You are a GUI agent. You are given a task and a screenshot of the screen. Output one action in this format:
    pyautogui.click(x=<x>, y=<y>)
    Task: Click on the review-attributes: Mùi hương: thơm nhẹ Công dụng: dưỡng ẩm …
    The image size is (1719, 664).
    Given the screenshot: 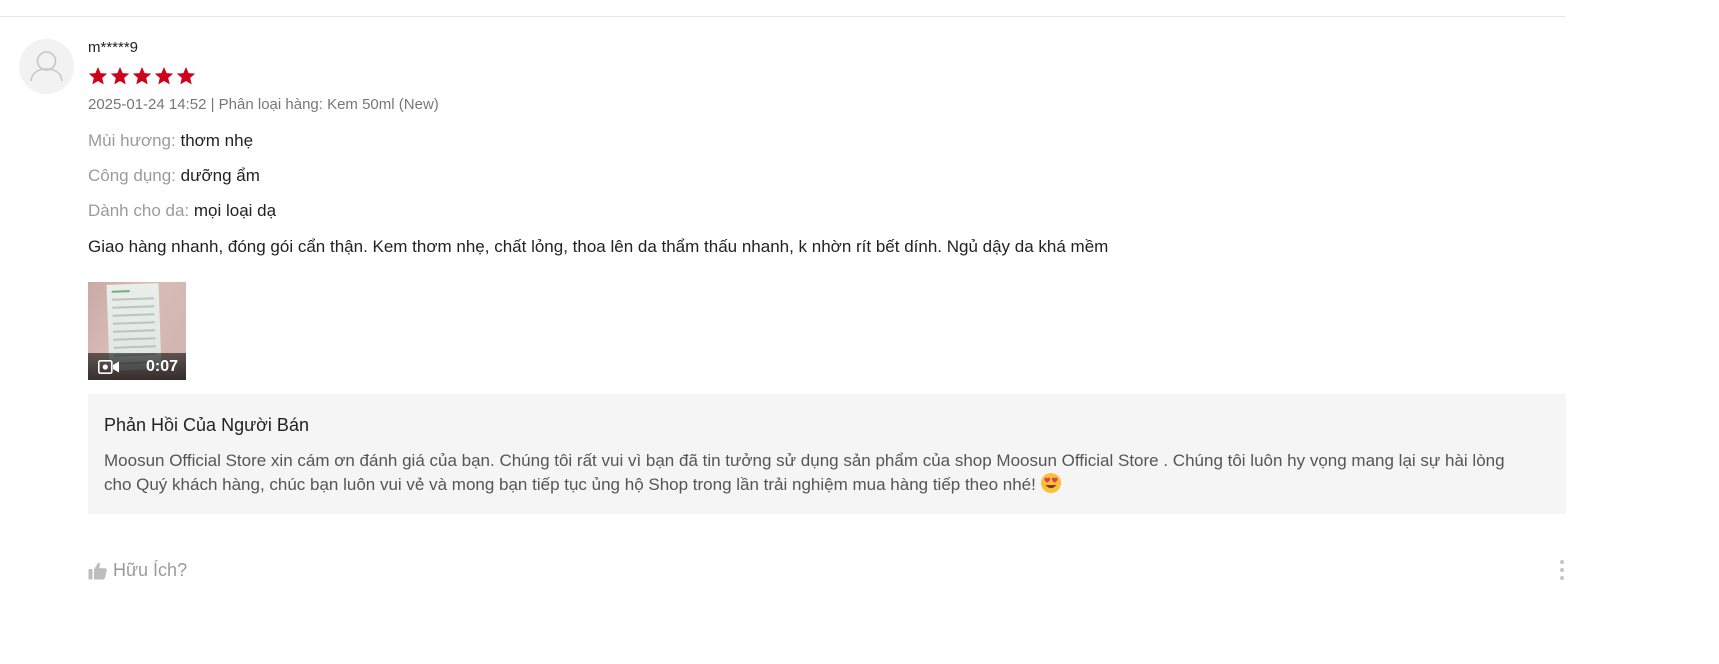 What is the action you would take?
    pyautogui.click(x=827, y=176)
    